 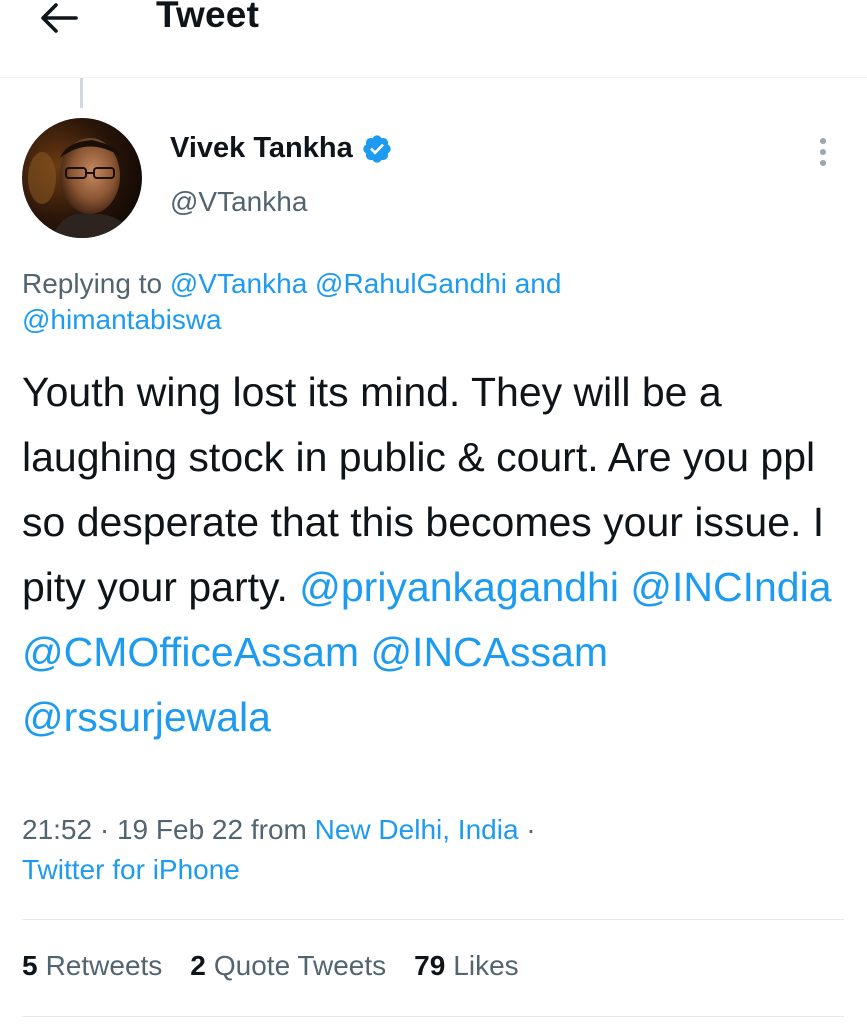 I want to click on tweet-location-link: New Delhi, India, so click(x=417, y=829).